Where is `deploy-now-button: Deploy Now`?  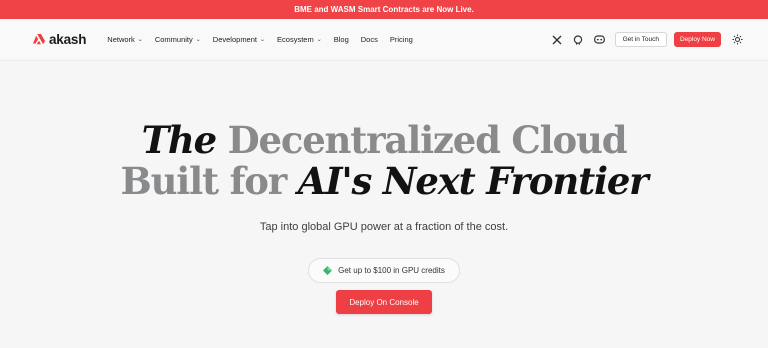 deploy-now-button: Deploy Now is located at coordinates (697, 39).